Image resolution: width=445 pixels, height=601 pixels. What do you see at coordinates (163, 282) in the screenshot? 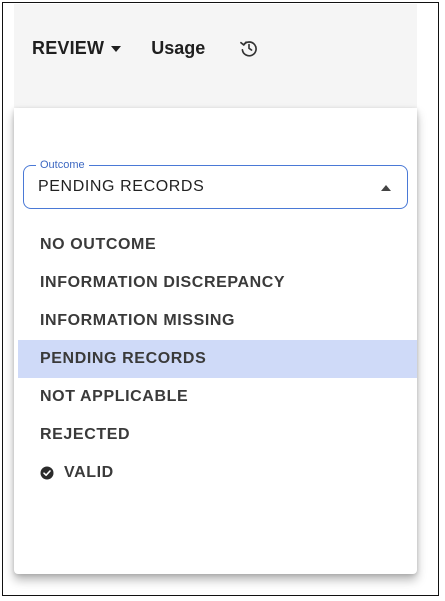
I see `option-label: INFORMATION DISCREPANCY` at bounding box center [163, 282].